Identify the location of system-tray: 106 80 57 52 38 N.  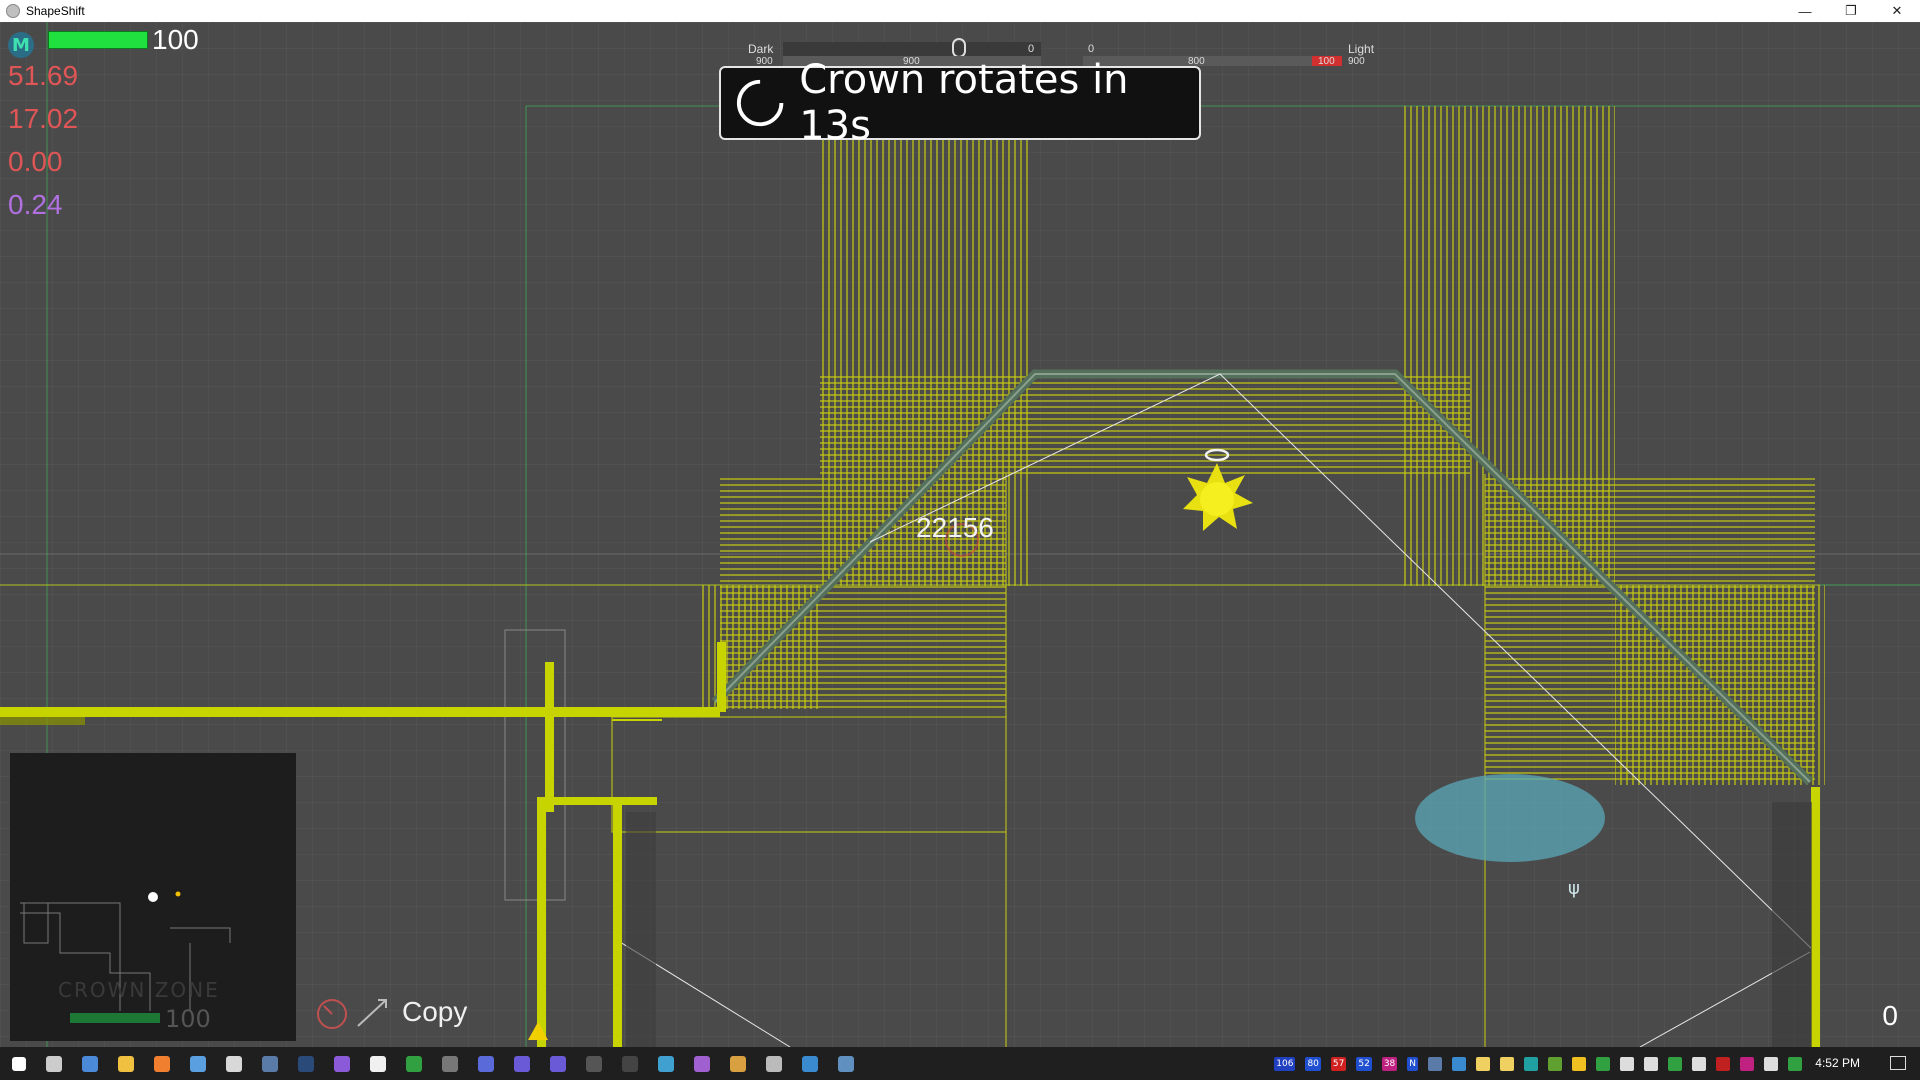
(1570, 1063).